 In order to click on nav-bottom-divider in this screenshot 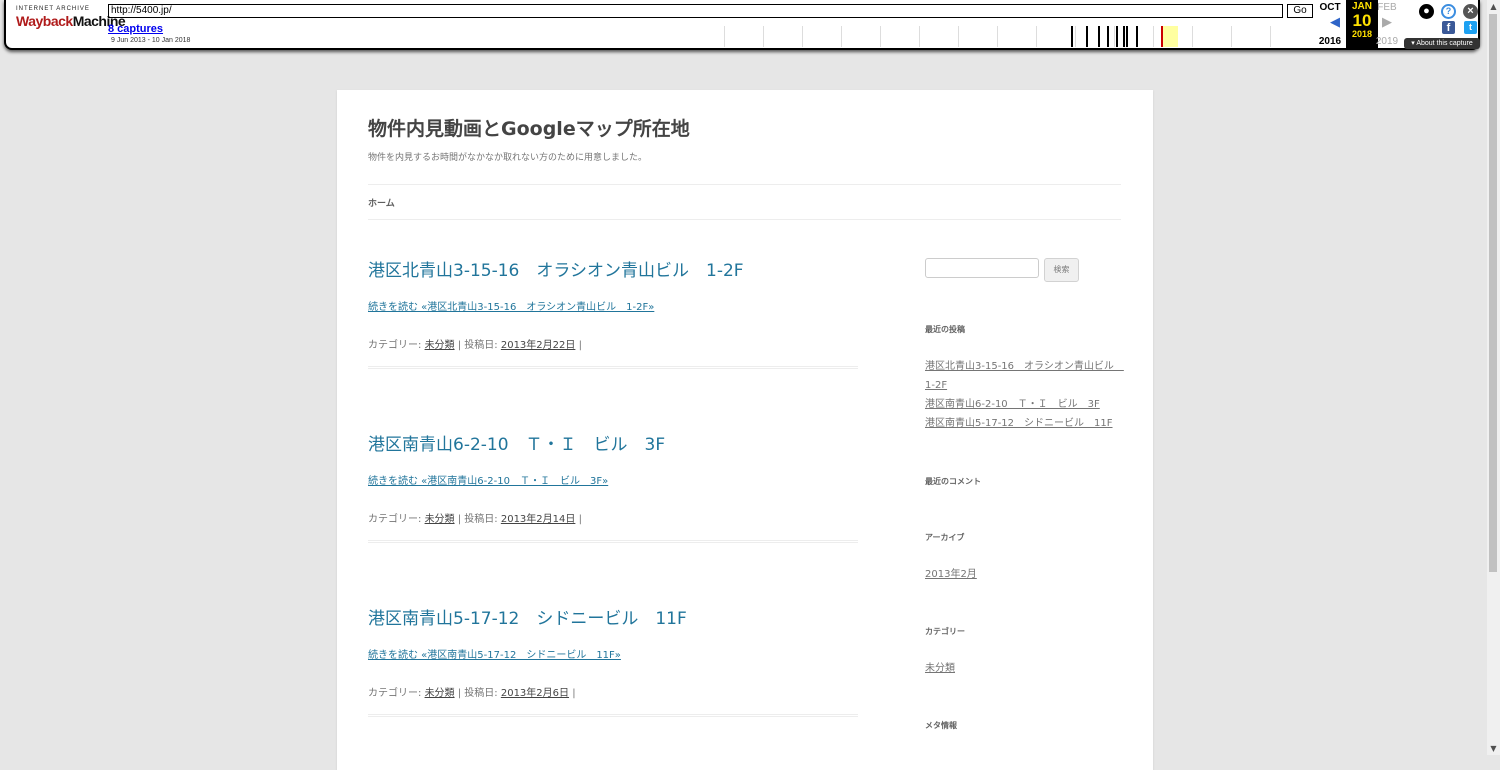, I will do `click(744, 219)`.